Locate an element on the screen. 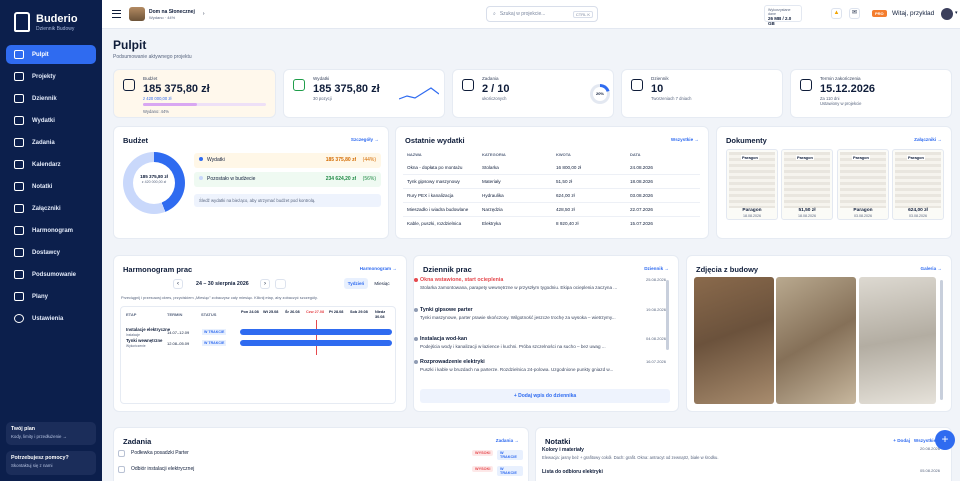 The height and width of the screenshot is (481, 960). left-label: Pozostało w budżecie is located at coordinates (231, 179).